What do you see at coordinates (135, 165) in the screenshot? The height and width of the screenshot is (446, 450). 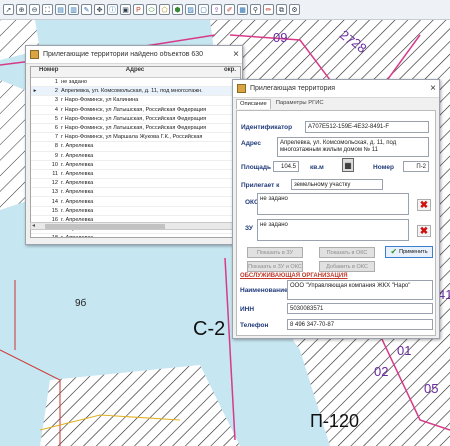 I see `table-row: 10г. Апрелевка3` at bounding box center [135, 165].